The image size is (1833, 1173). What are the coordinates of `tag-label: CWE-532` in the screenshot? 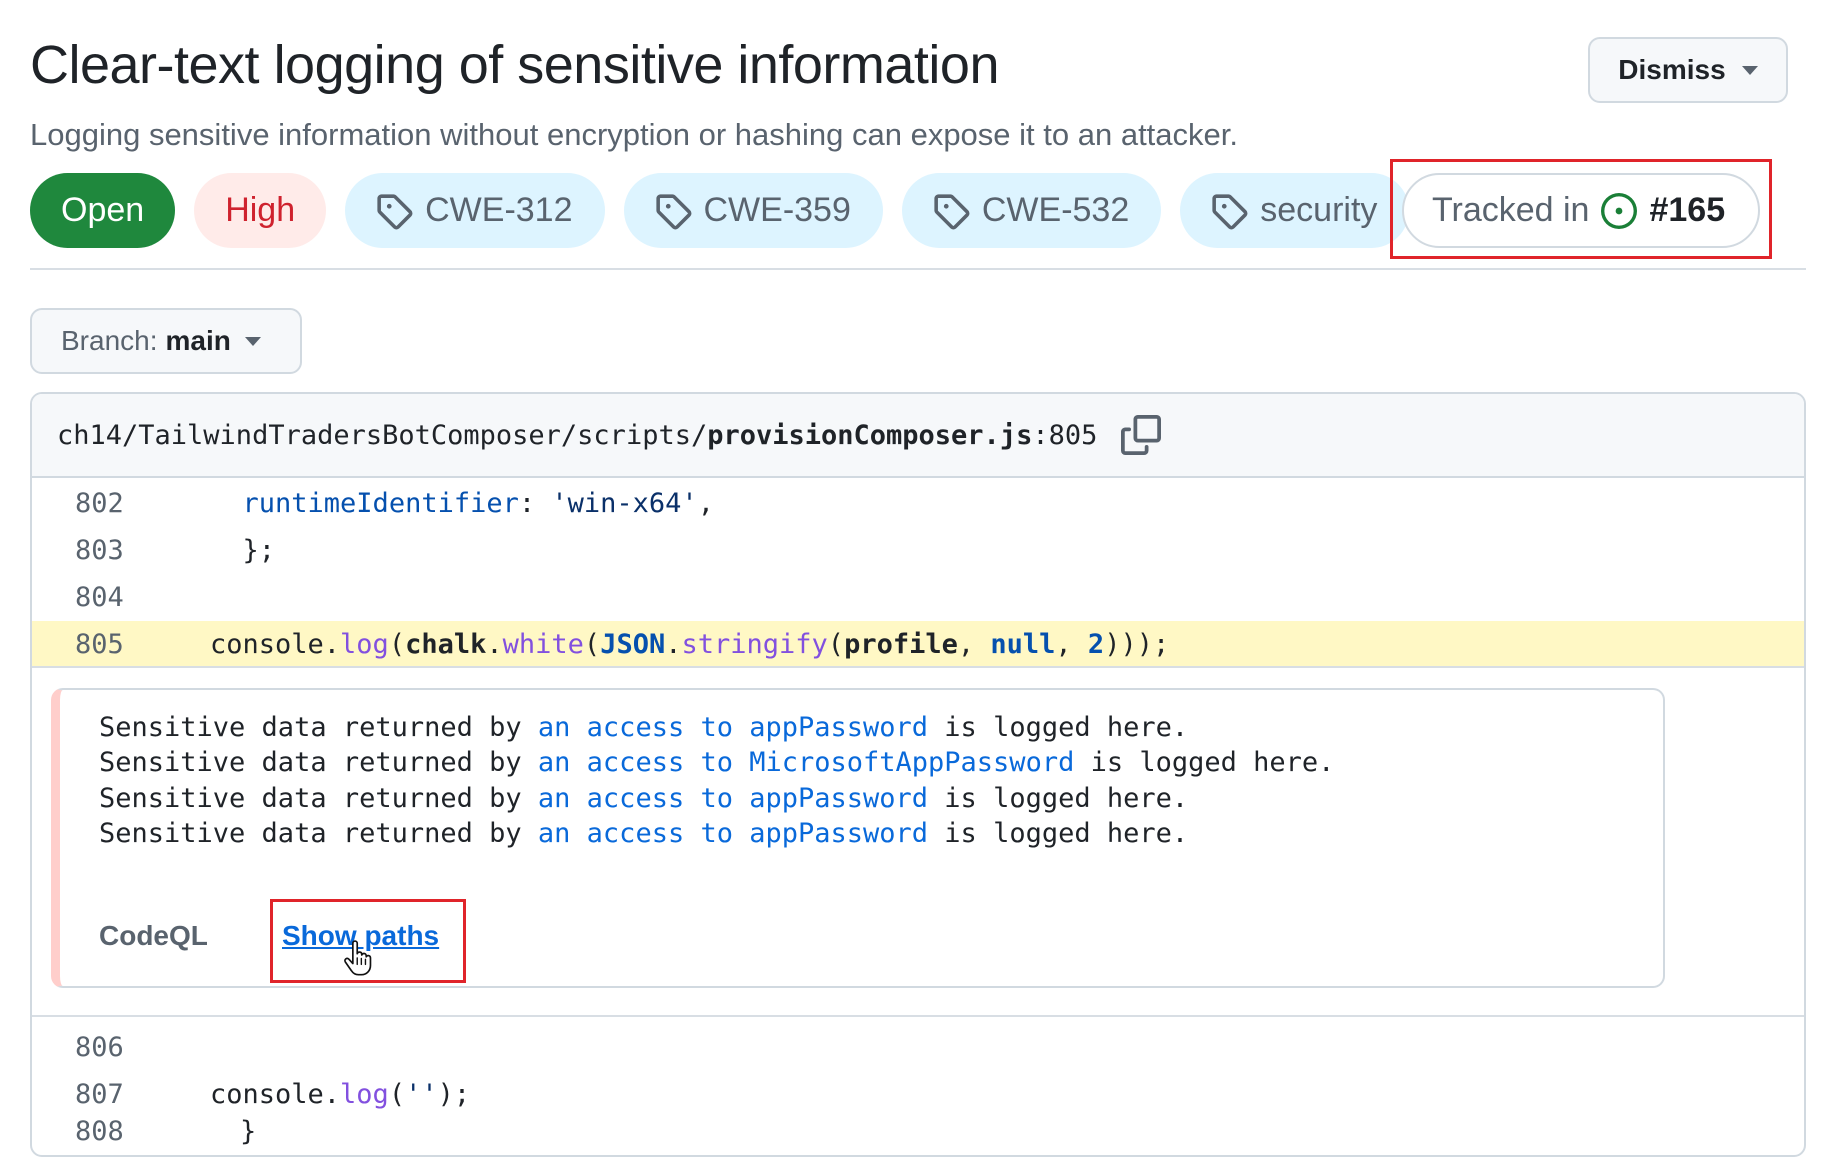 It's located at (1055, 210).